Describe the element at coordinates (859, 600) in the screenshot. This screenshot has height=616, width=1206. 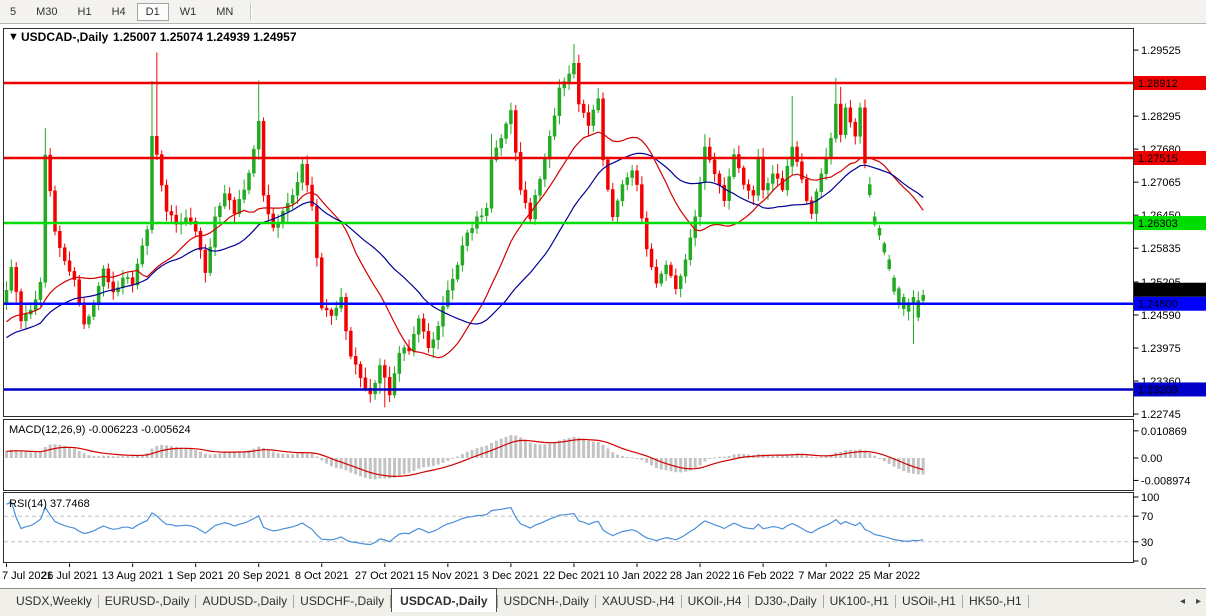
I see `tab-uk100-h1: UK100-,H1` at that location.